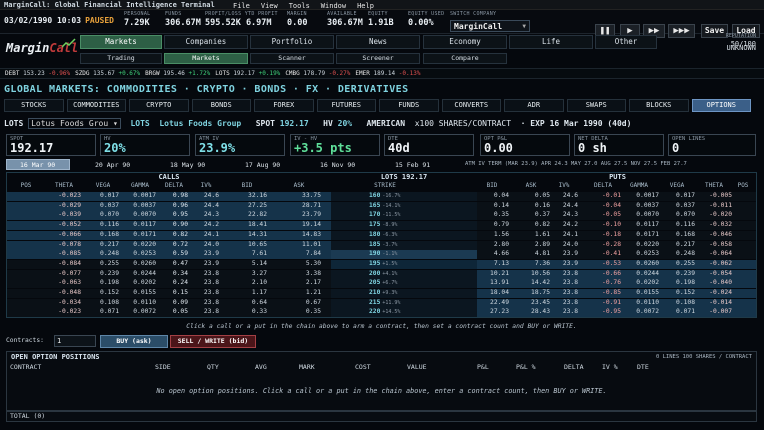  Describe the element at coordinates (604, 282) in the screenshot. I see `put-delta: -0.76` at that location.